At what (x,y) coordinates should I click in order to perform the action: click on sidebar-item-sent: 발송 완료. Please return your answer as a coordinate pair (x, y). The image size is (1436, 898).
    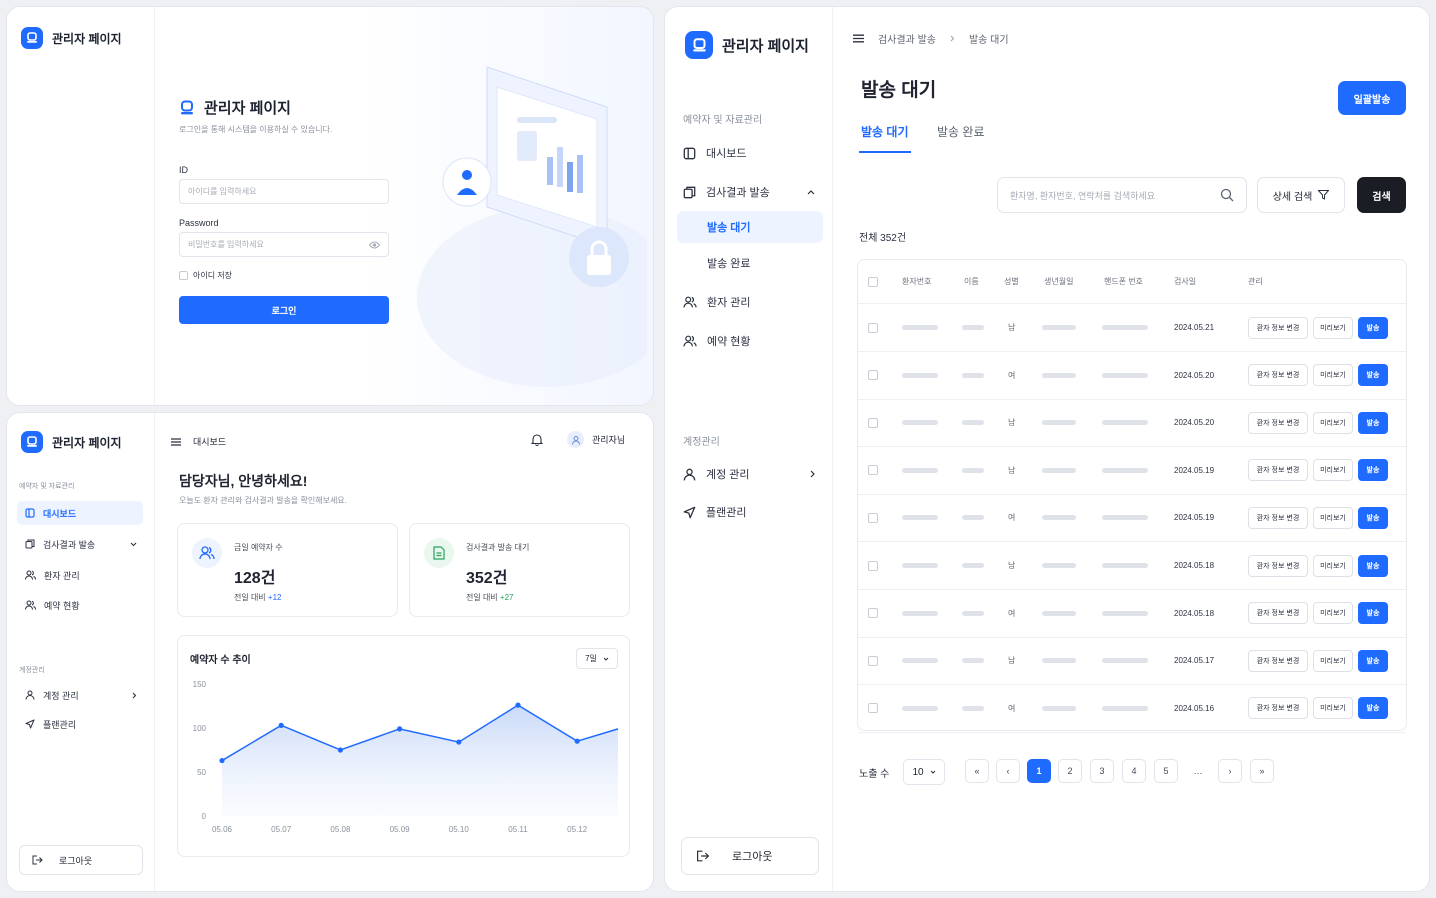
    Looking at the image, I should click on (750, 263).